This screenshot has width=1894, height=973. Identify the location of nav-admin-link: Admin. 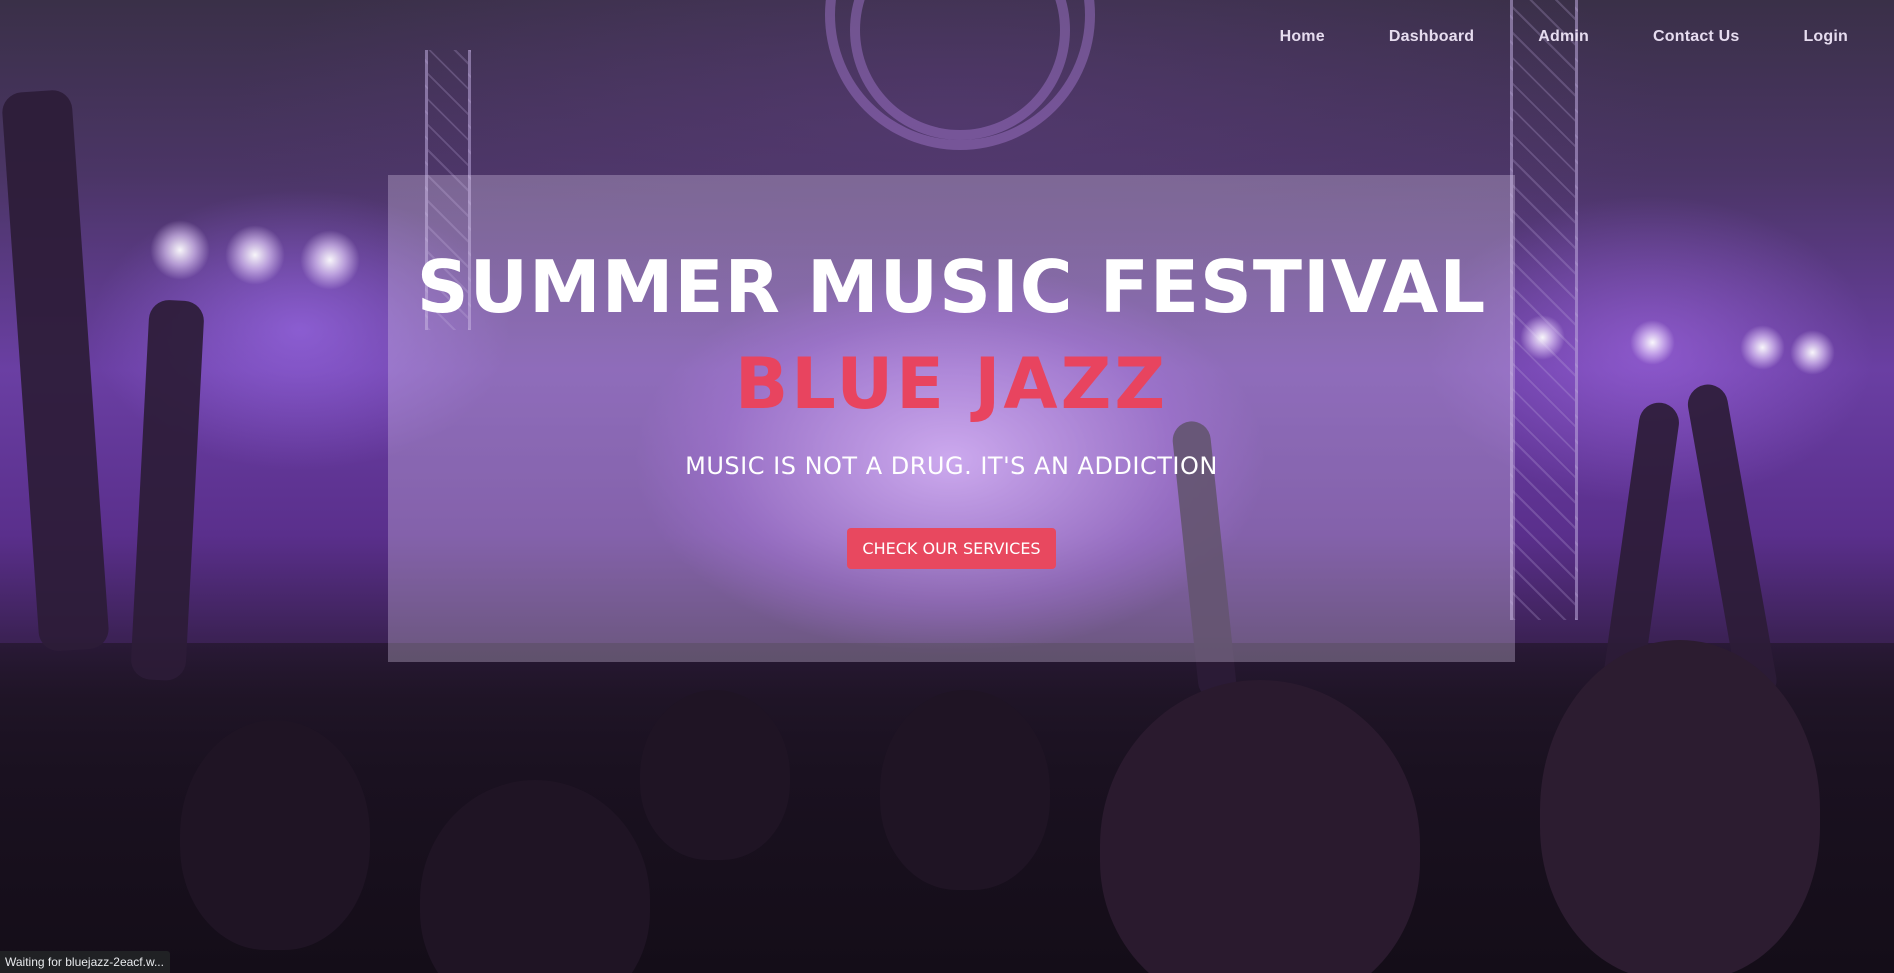
(1563, 37).